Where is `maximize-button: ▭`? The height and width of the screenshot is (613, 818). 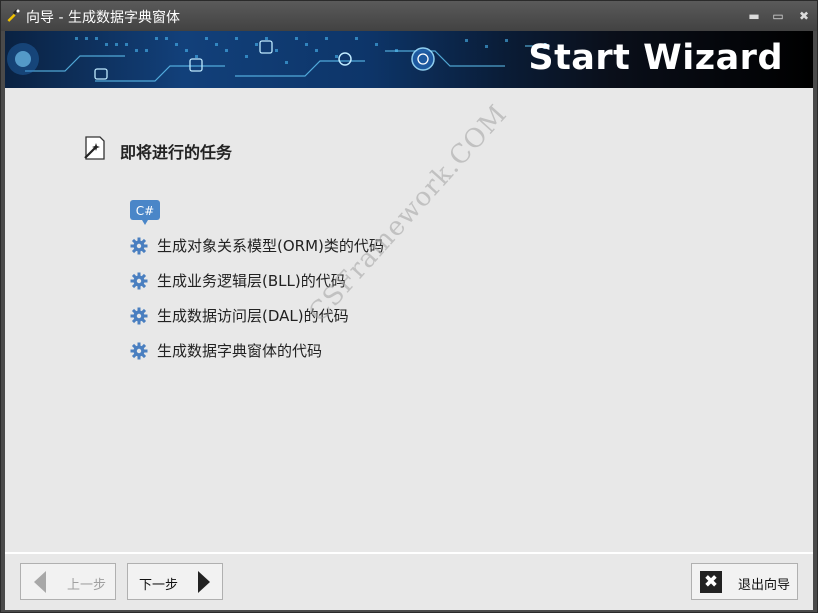 maximize-button: ▭ is located at coordinates (778, 16).